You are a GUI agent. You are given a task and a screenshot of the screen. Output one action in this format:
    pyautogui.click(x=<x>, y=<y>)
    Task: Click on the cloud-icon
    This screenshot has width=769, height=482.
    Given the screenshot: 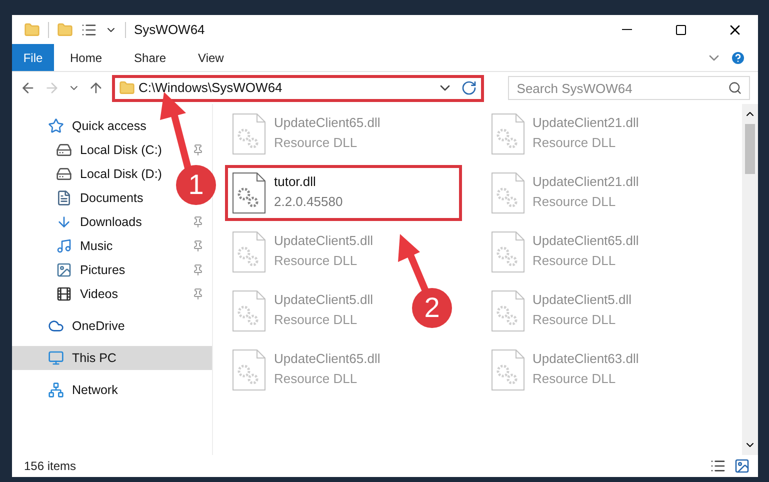 What is the action you would take?
    pyautogui.click(x=56, y=326)
    